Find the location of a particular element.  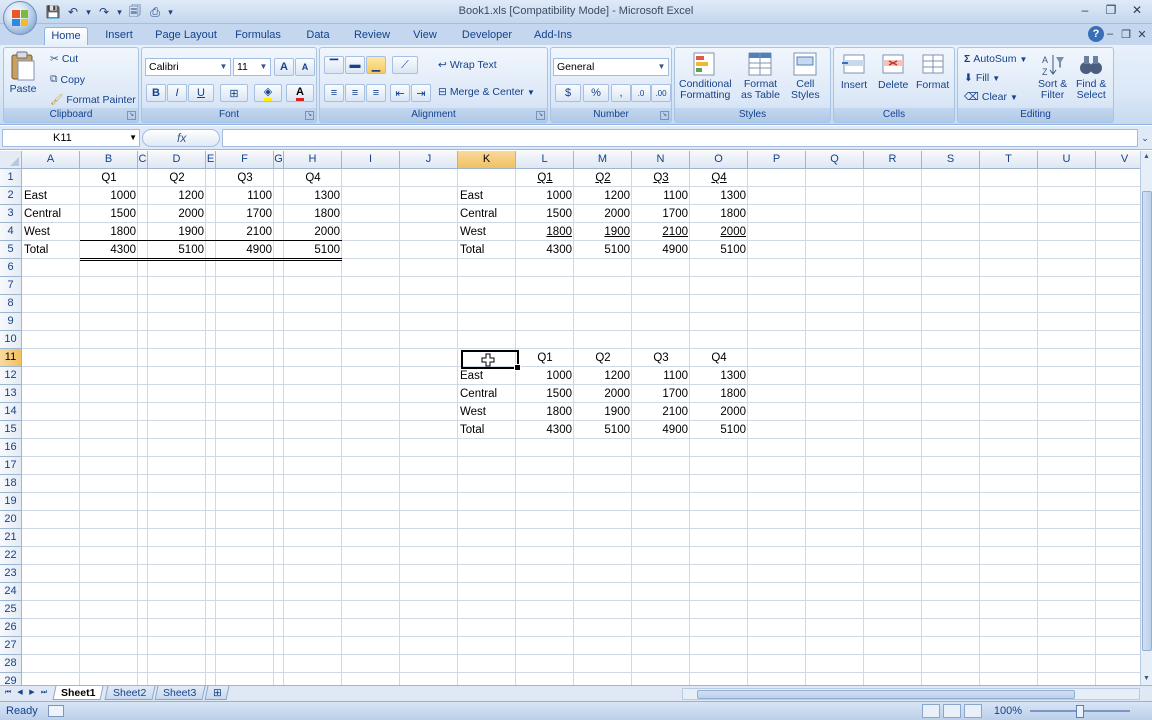

row-header-15: 15 is located at coordinates (11, 430).